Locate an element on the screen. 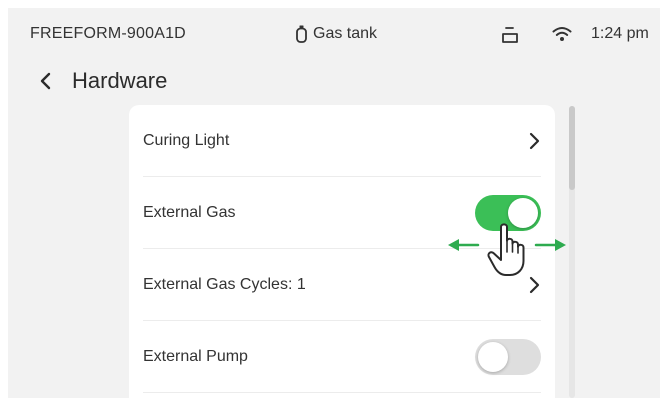 Image resolution: width=662 pixels, height=398 pixels. tray-icon is located at coordinates (510, 37).